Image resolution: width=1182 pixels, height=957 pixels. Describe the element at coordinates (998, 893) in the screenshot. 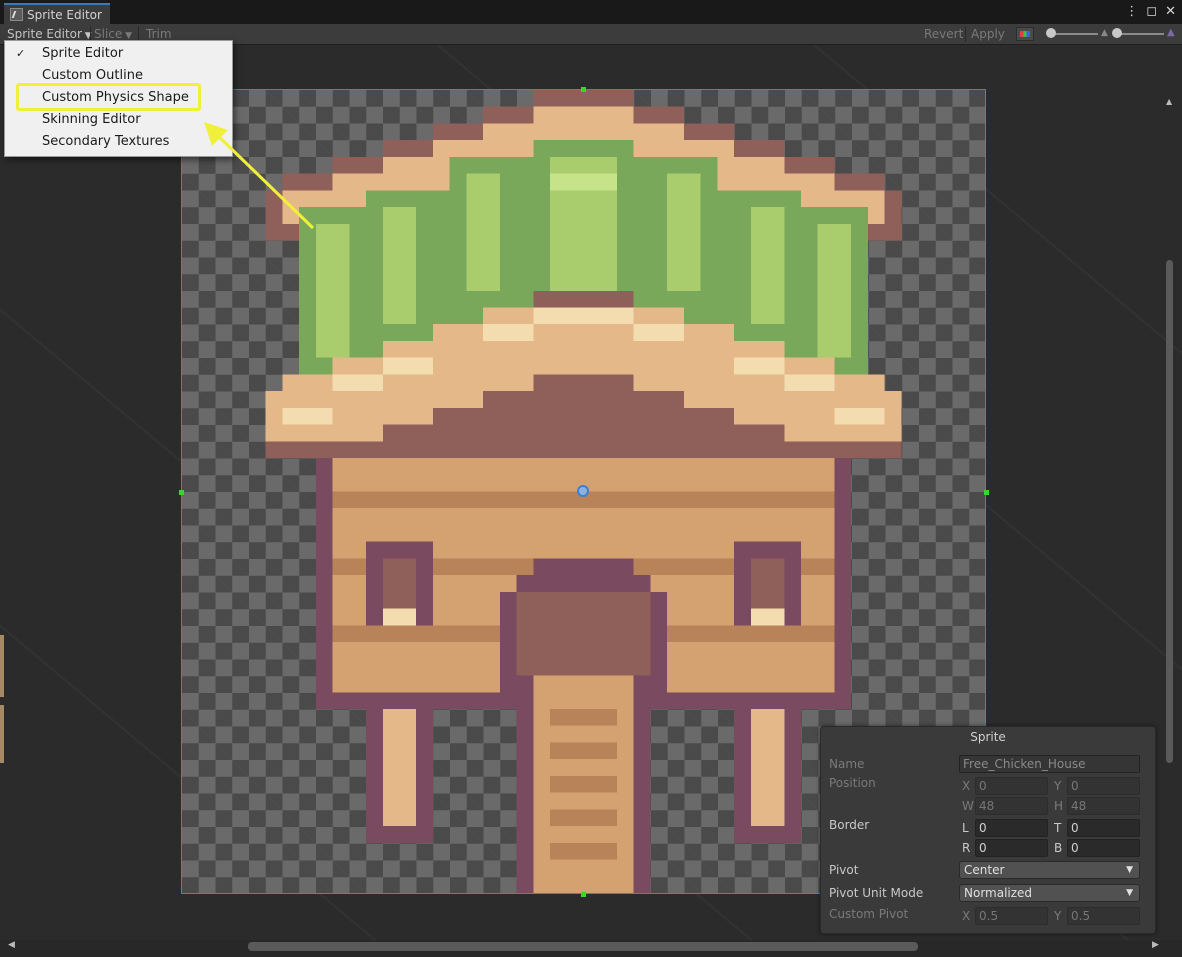

I see `pivot-unit-select-value: Normalized` at that location.